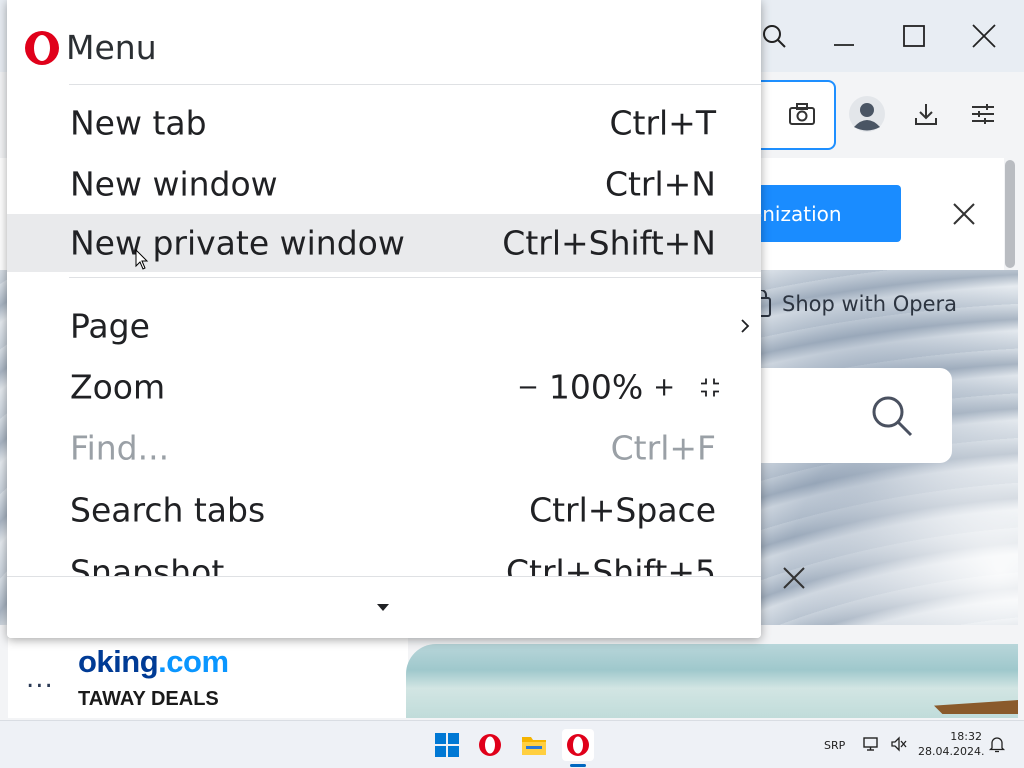 The height and width of the screenshot is (768, 1024). I want to click on windows-start-icon, so click(447, 745).